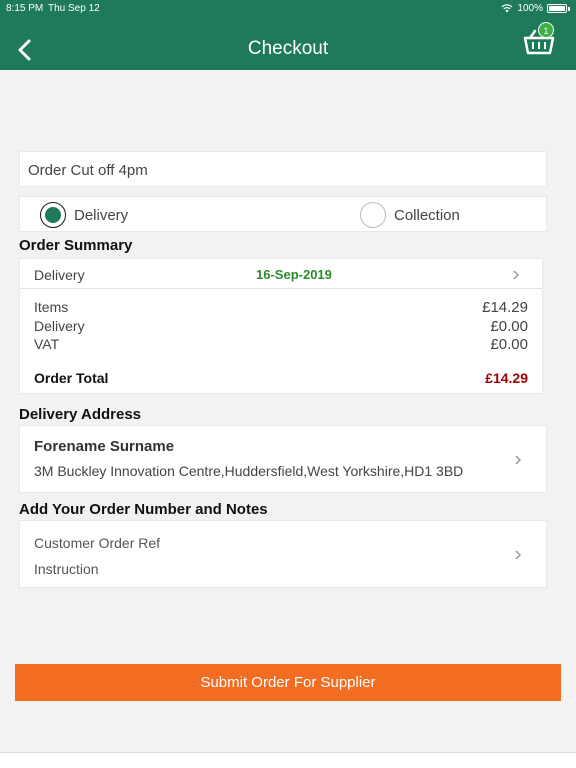  I want to click on delivery-date-value: 16-Sep-2019, so click(294, 274).